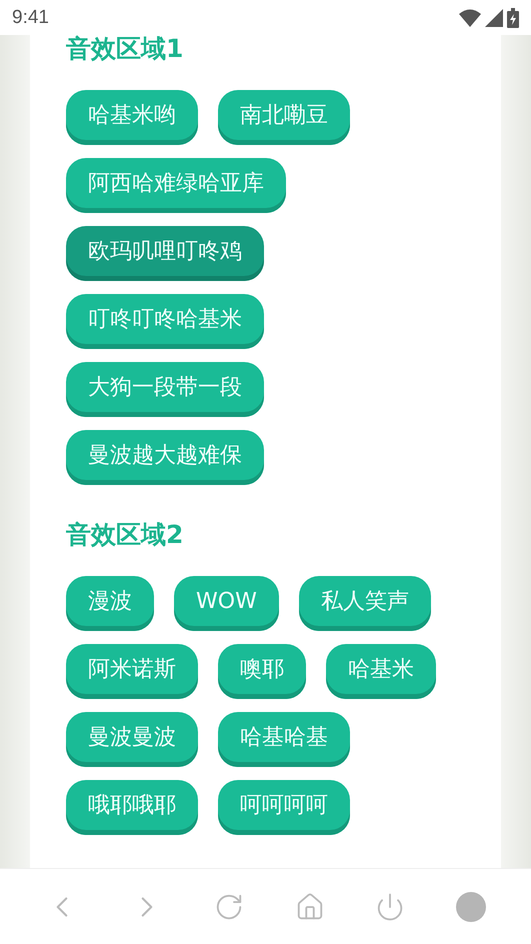  Describe the element at coordinates (381, 671) in the screenshot. I see `sound-button: 哈基米` at that location.